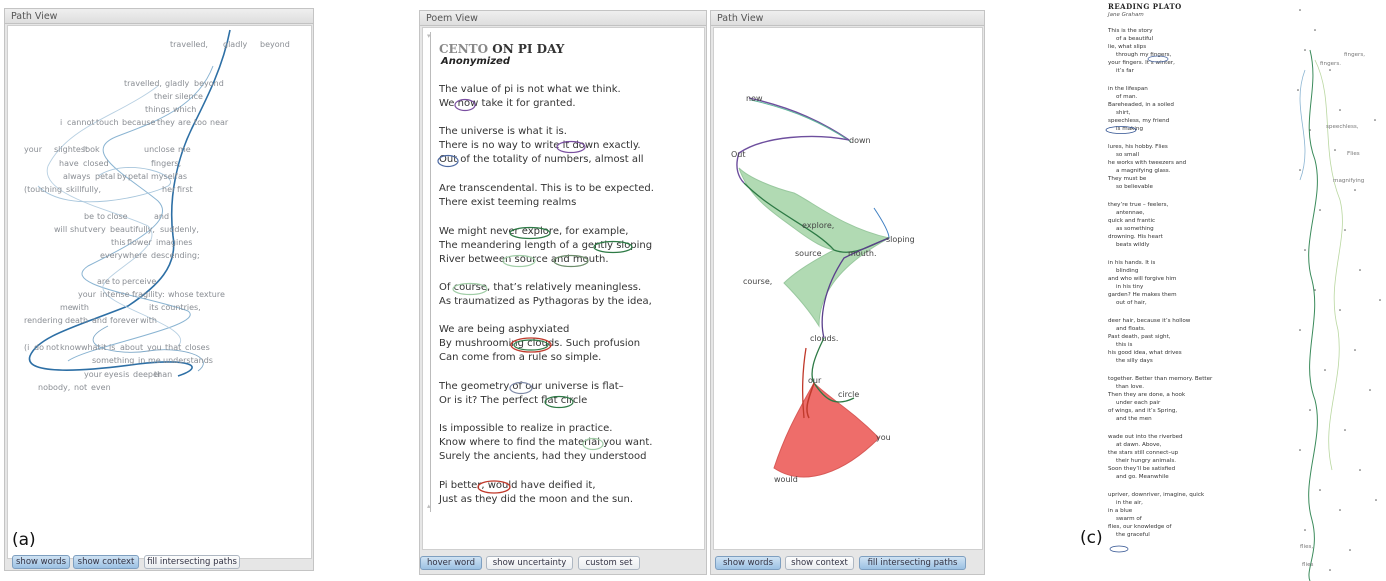 The width and height of the screenshot is (1386, 581). Describe the element at coordinates (862, 253) in the screenshot. I see `path-label: mouth.` at that location.